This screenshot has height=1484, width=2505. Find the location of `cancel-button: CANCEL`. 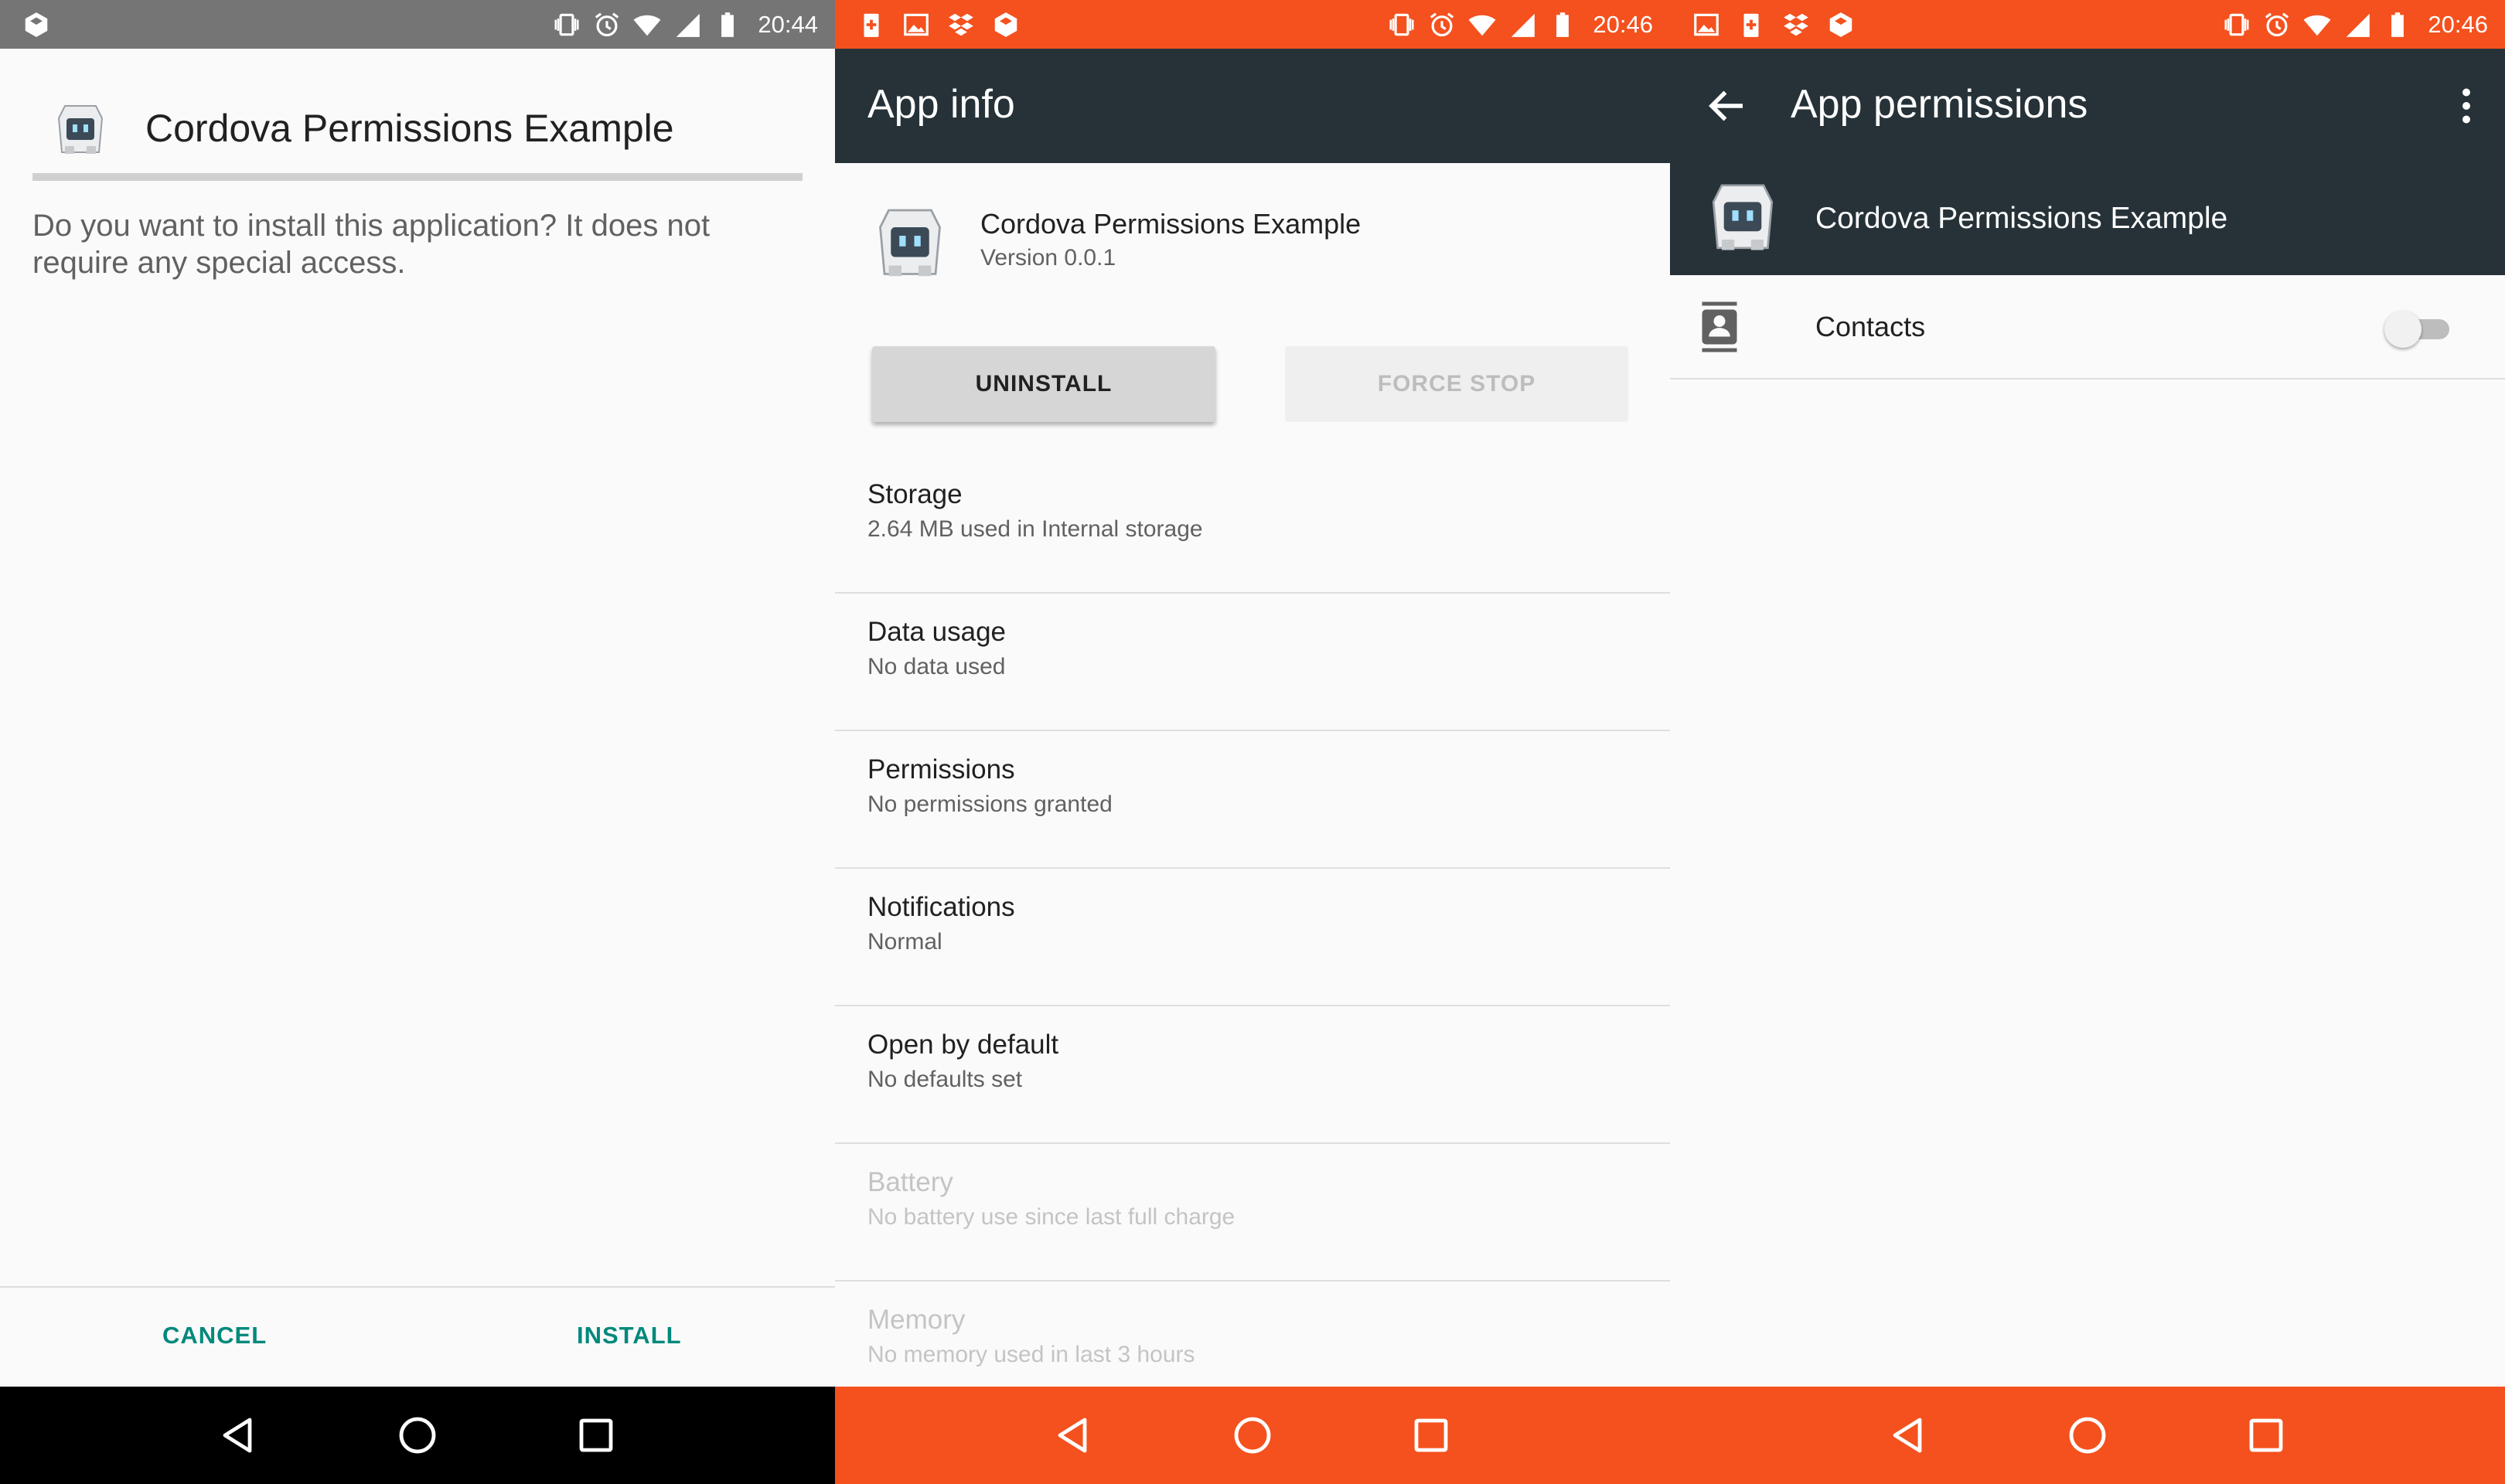

cancel-button: CANCEL is located at coordinates (214, 1336).